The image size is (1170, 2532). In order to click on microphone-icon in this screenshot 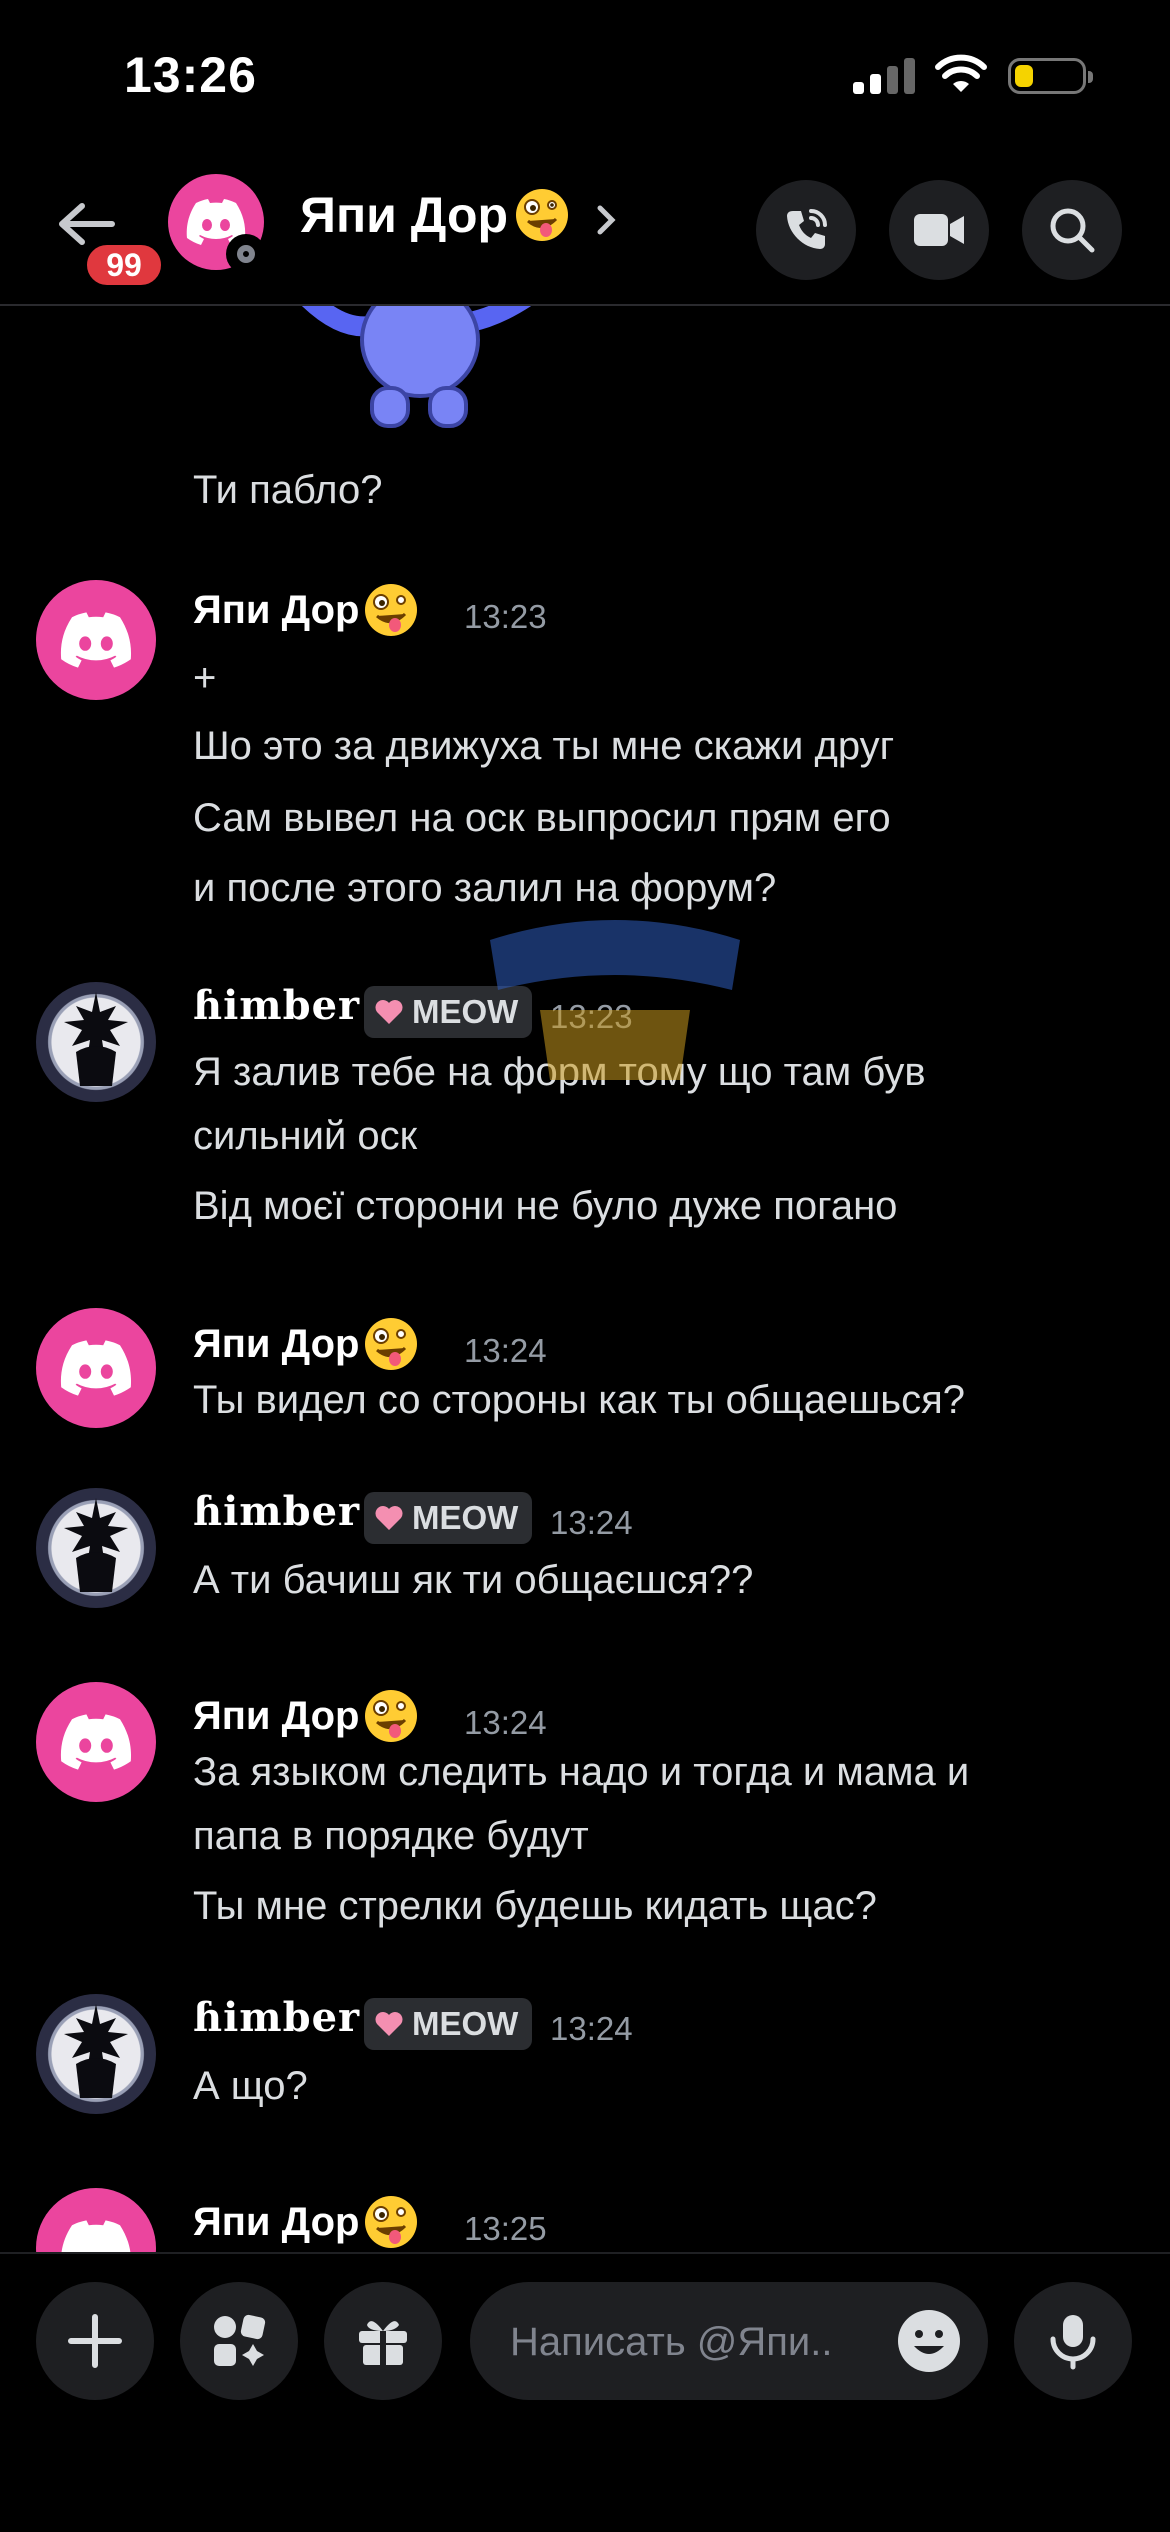, I will do `click(1073, 2342)`.